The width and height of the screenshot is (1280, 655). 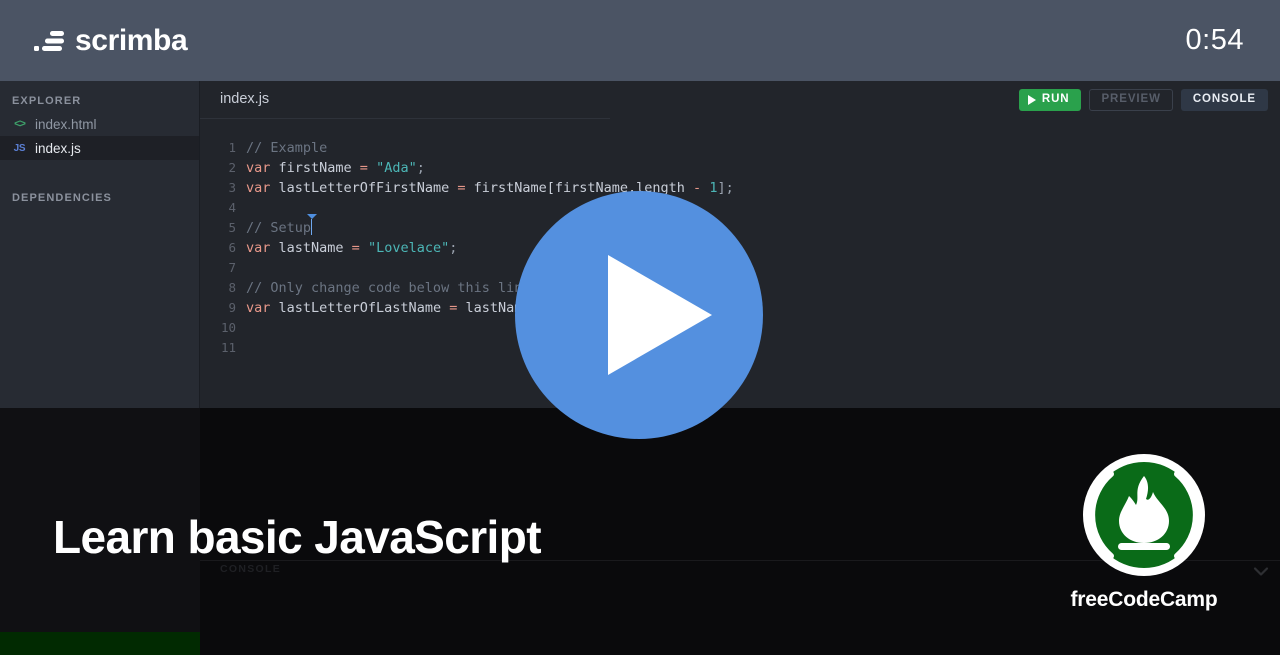 What do you see at coordinates (740, 148) in the screenshot?
I see `code-line: 1 // Example` at bounding box center [740, 148].